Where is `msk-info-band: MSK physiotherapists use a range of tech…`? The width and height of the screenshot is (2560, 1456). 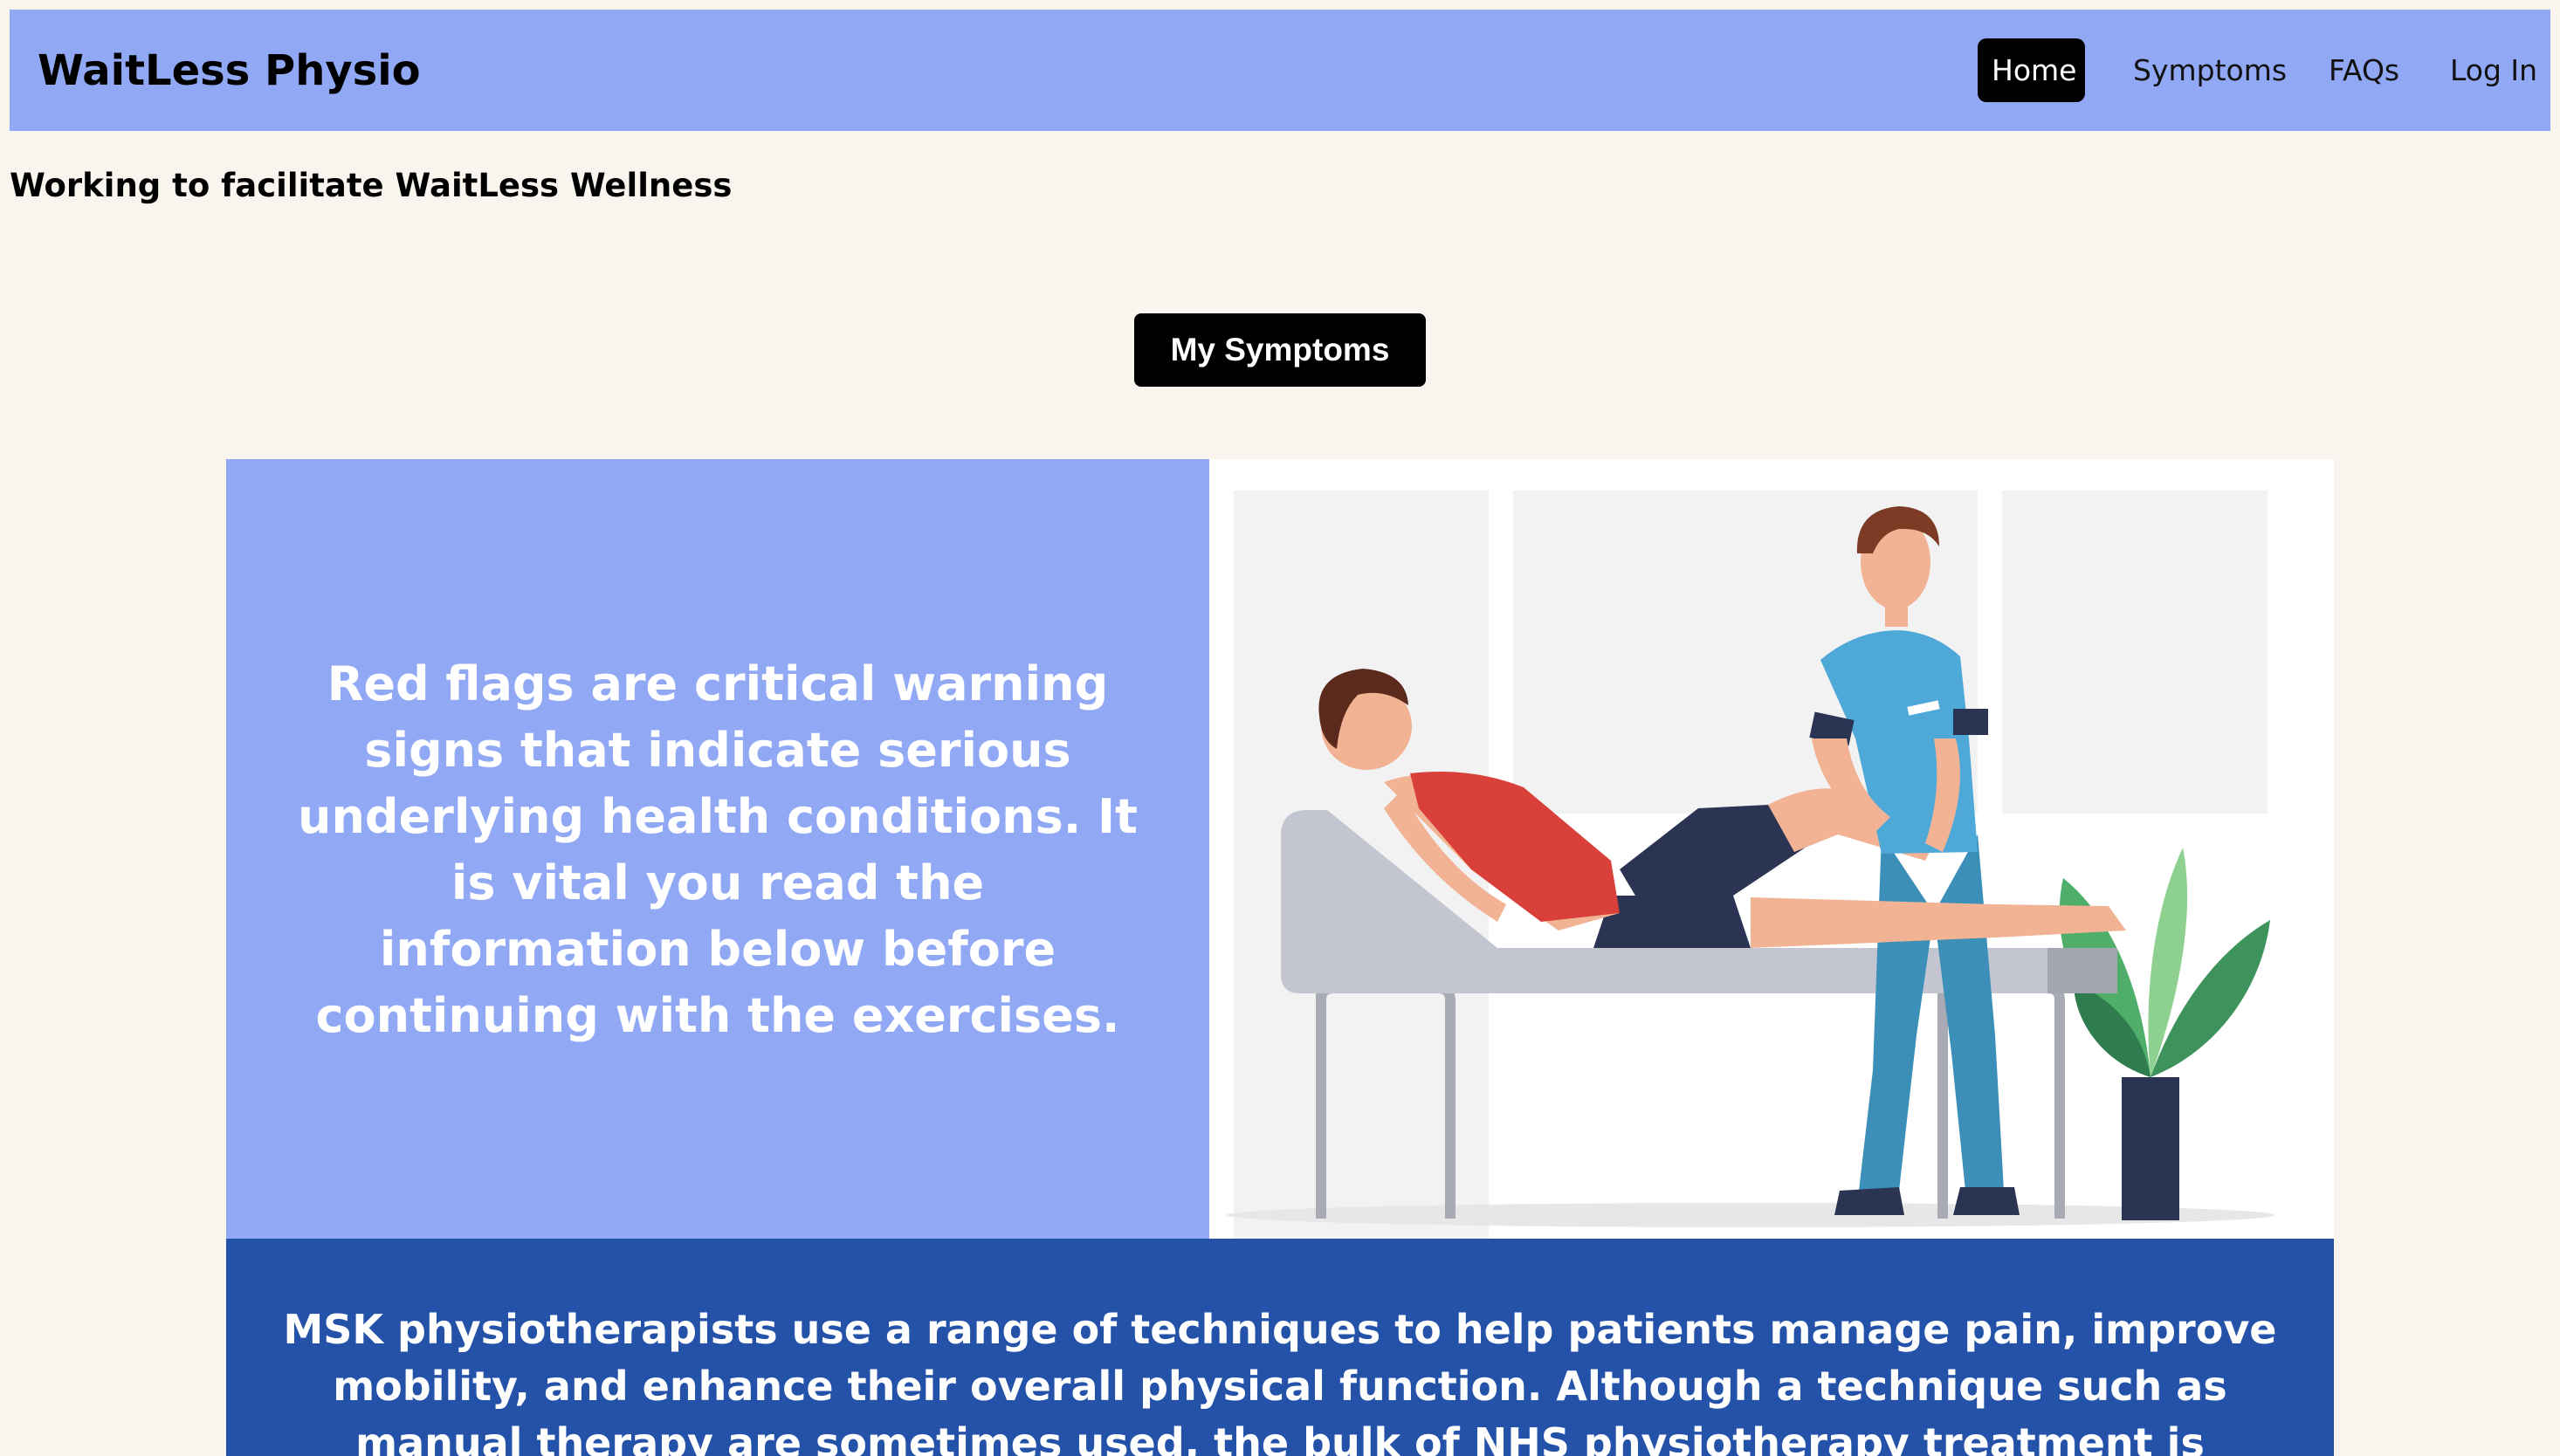 msk-info-band: MSK physiotherapists use a range of tech… is located at coordinates (1280, 1347).